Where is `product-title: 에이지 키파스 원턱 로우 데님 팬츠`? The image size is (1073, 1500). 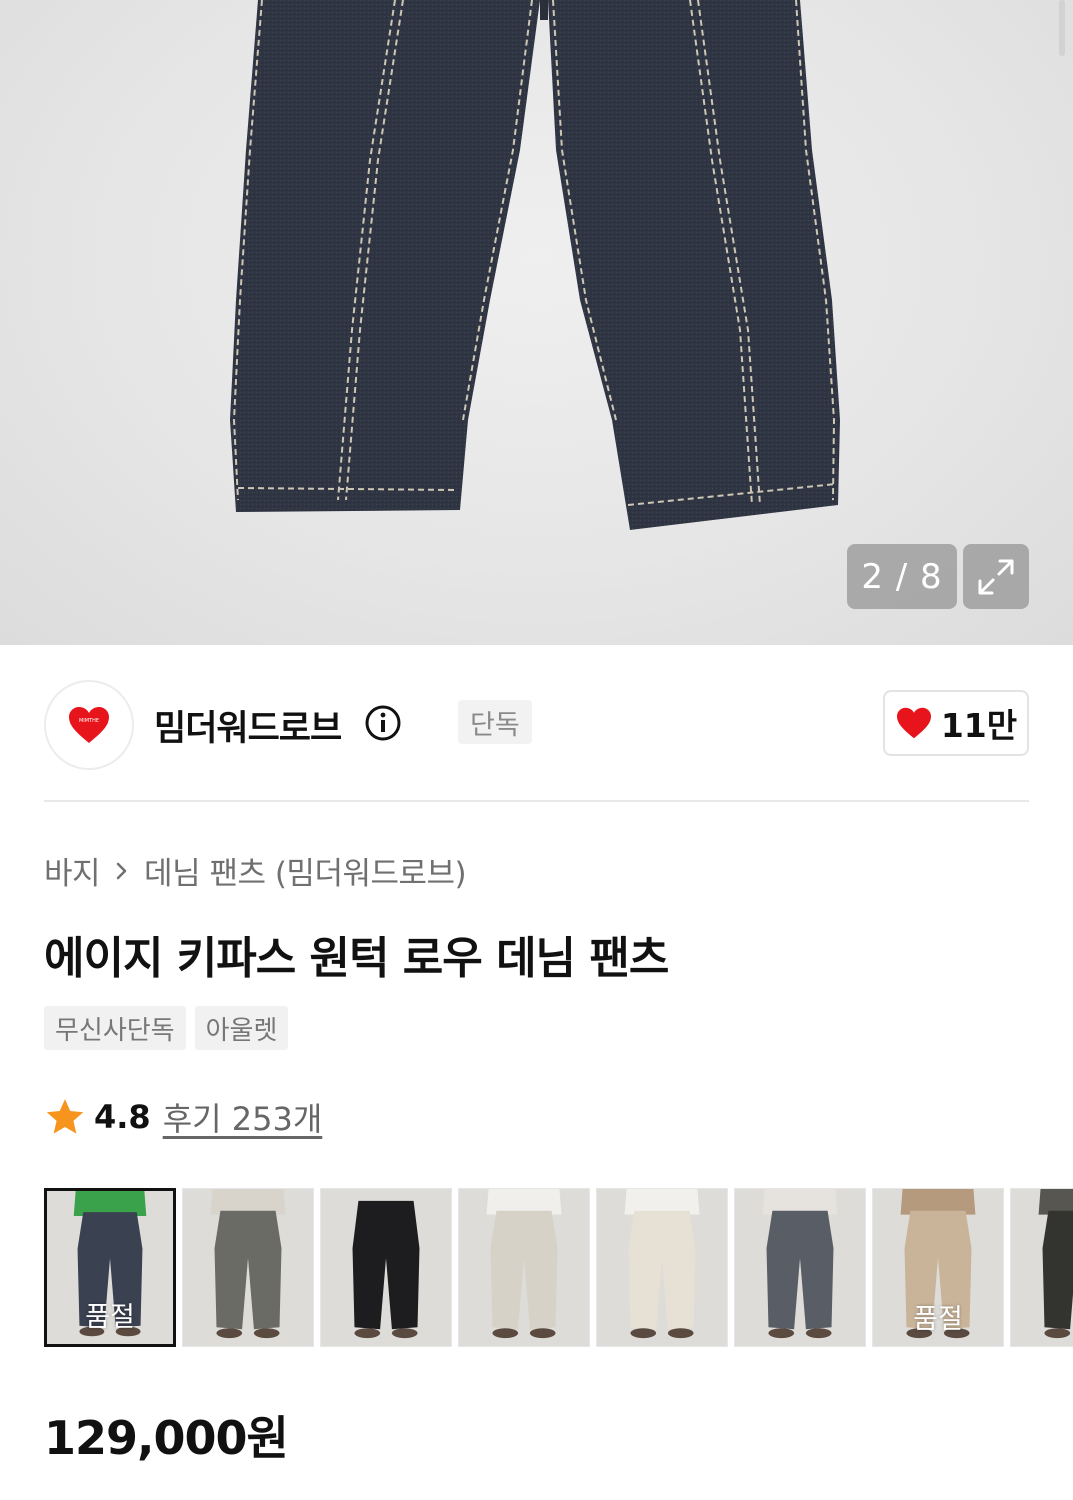 product-title: 에이지 키파스 원턱 로우 데님 팬츠 is located at coordinates (356, 958).